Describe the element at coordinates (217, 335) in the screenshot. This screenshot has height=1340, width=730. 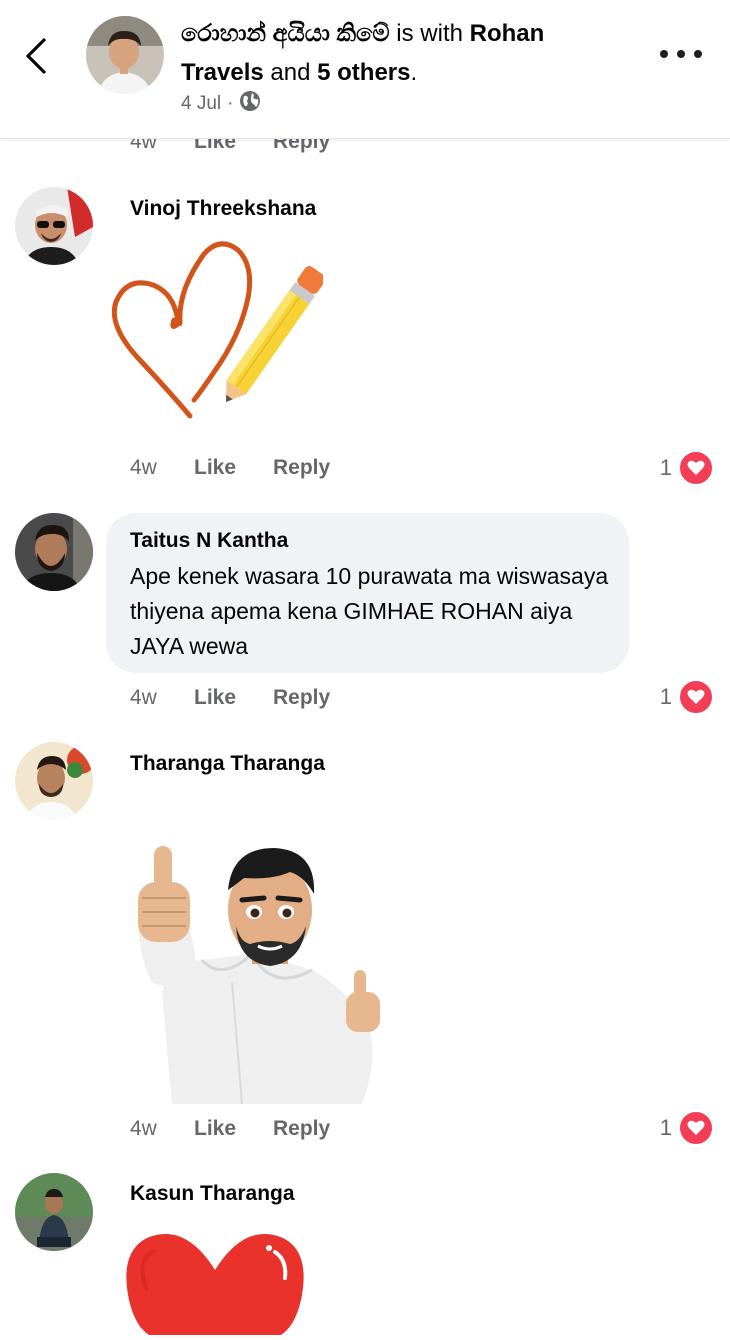
I see `heart-pencil-sticker` at that location.